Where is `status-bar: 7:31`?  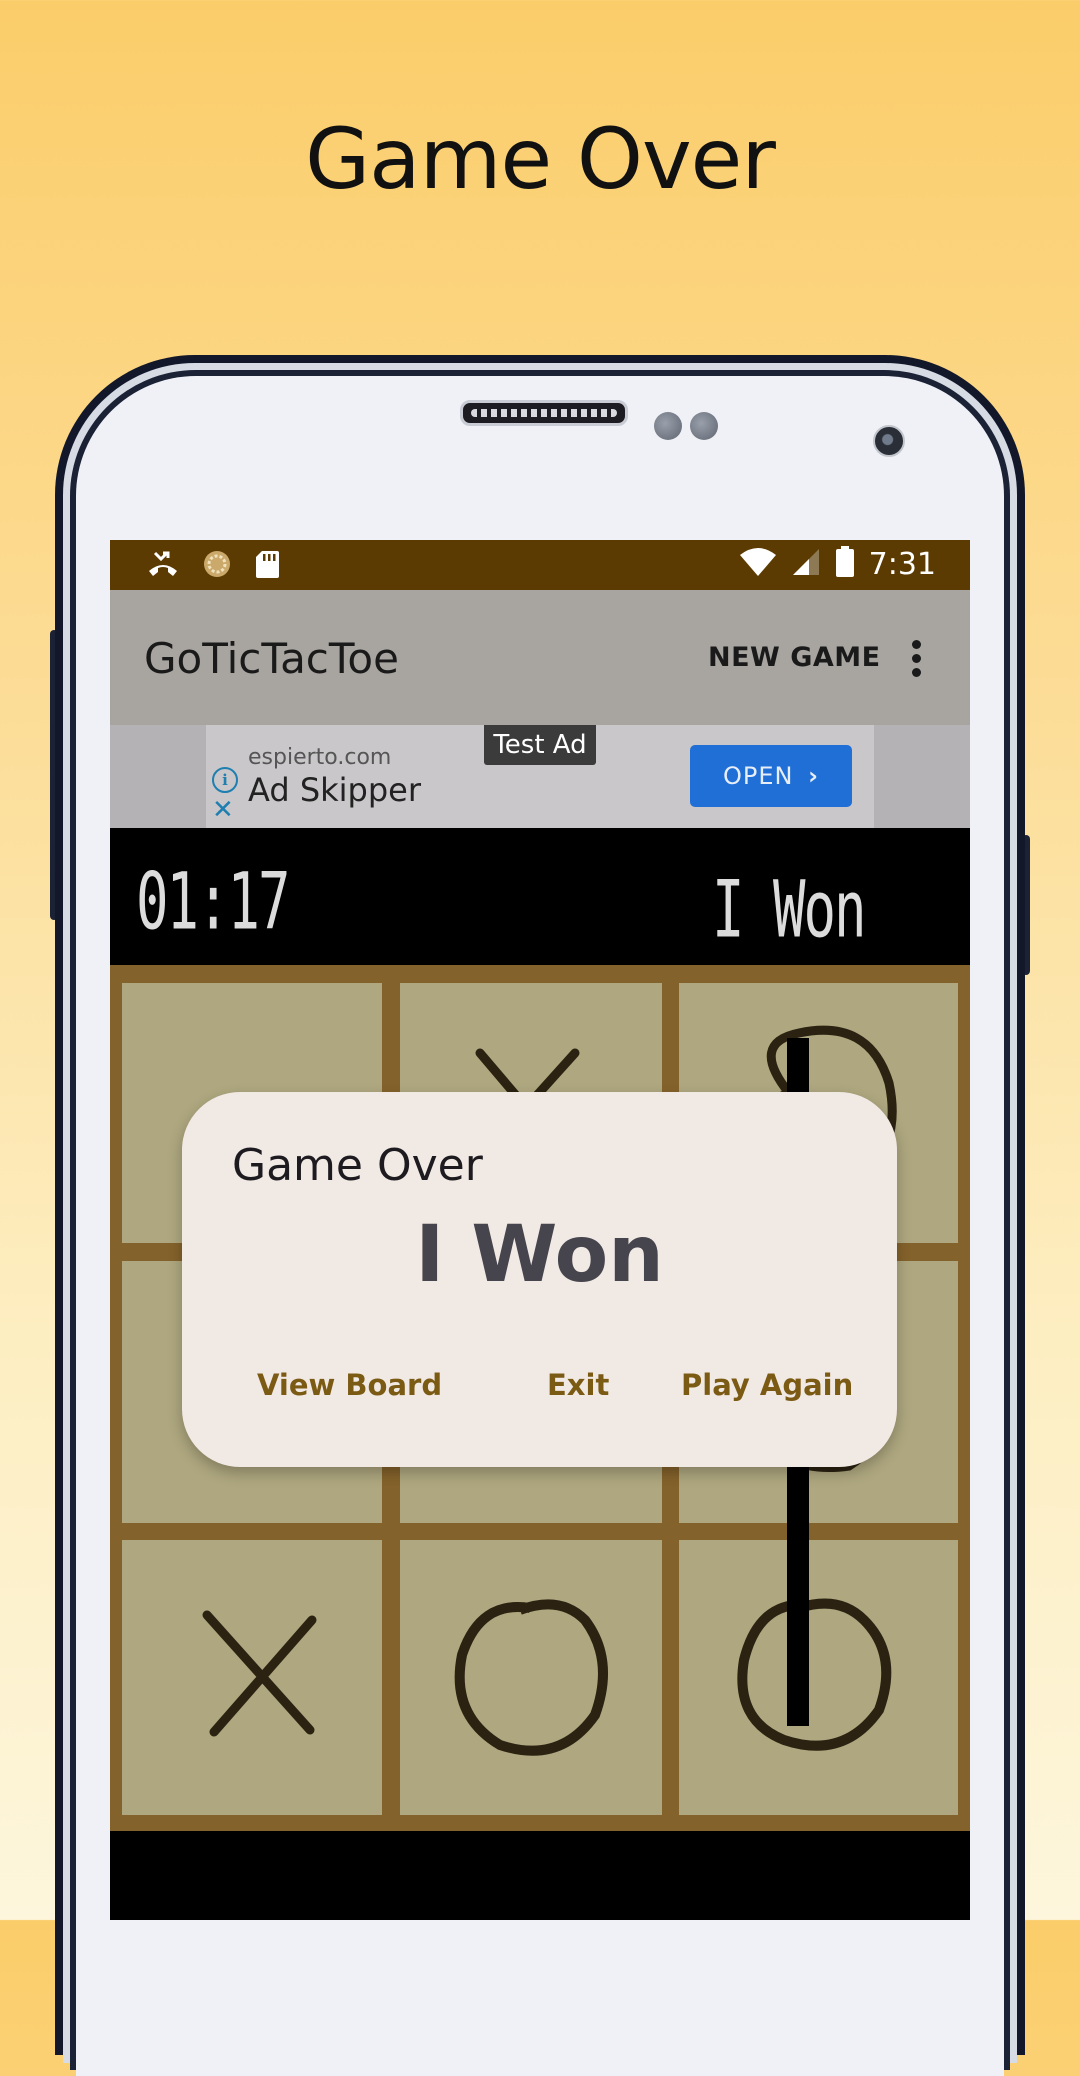 status-bar: 7:31 is located at coordinates (540, 565).